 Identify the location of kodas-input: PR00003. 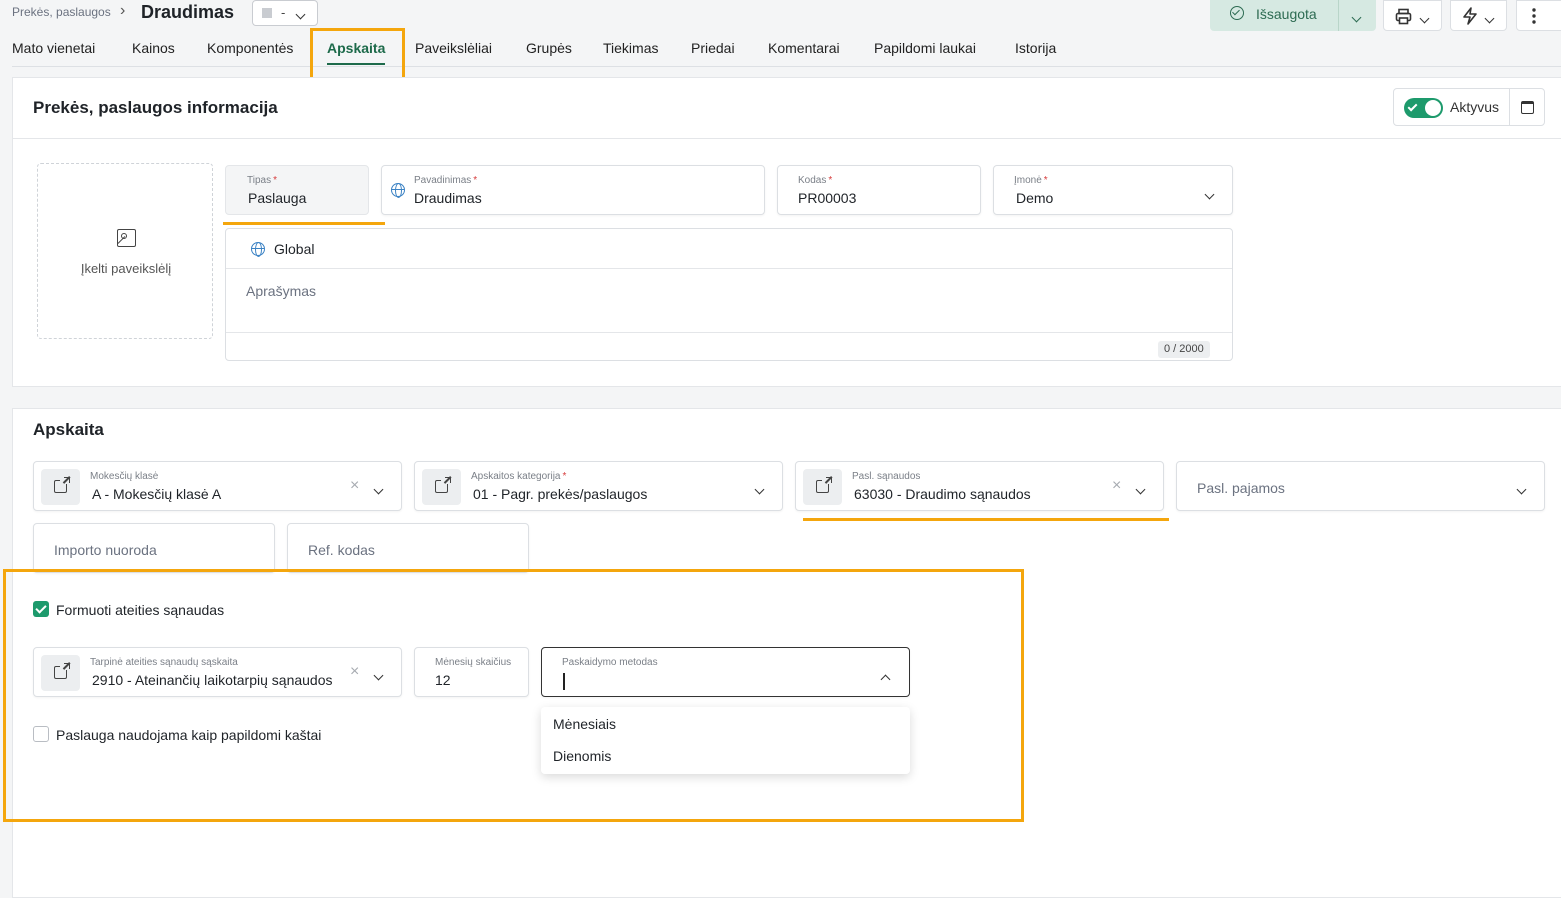
(827, 198).